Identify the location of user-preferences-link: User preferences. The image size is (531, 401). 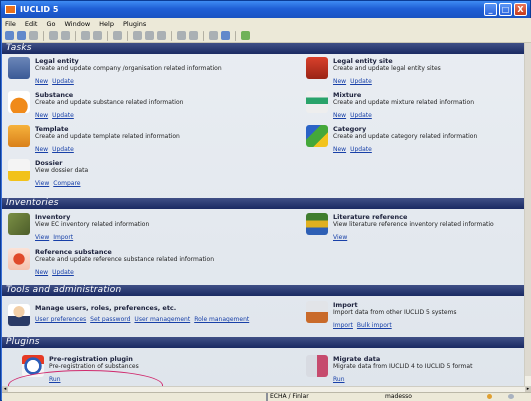
(60, 319).